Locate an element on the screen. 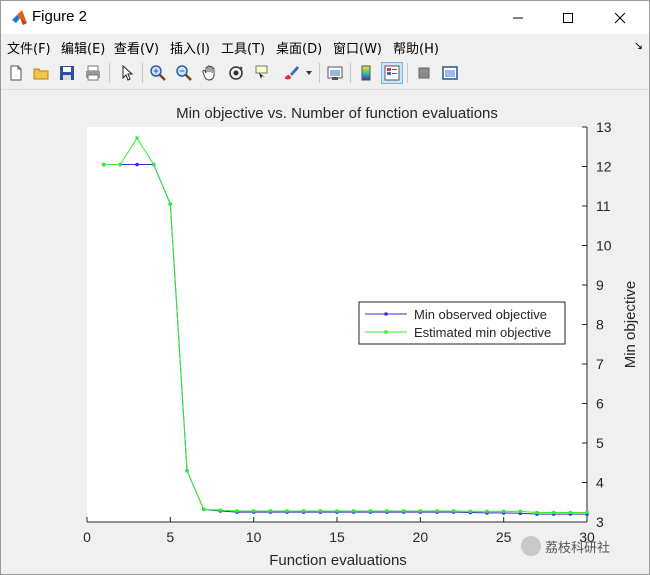 The image size is (650, 575). close-button is located at coordinates (620, 17).